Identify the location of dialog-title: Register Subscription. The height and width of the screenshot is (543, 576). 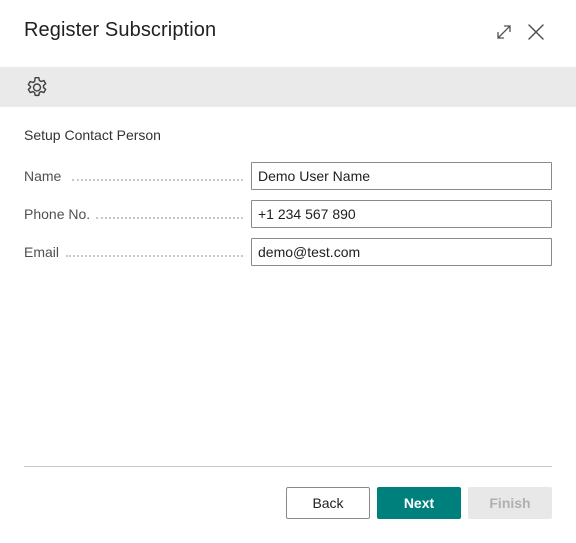
(120, 30).